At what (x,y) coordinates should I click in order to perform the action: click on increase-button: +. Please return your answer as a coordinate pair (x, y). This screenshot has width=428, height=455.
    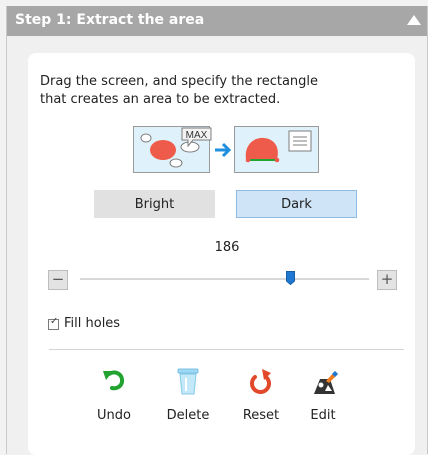
    Looking at the image, I should click on (387, 280).